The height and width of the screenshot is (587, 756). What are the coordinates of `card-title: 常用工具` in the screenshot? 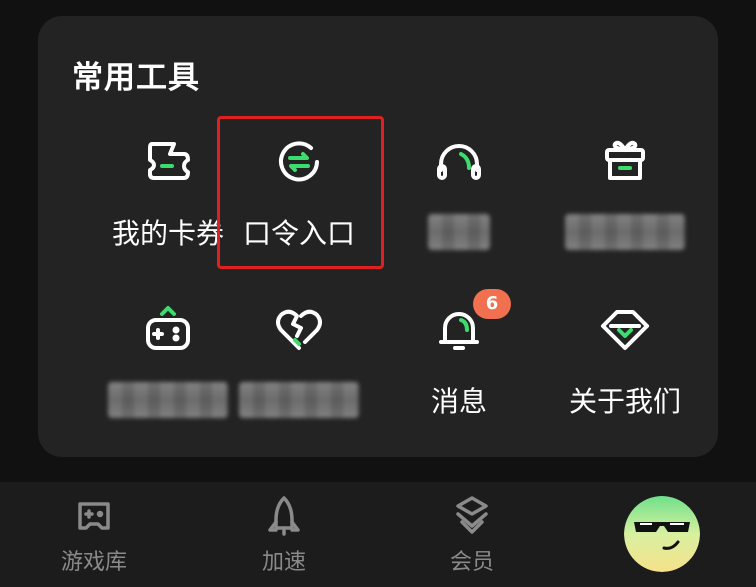 It's located at (136, 78).